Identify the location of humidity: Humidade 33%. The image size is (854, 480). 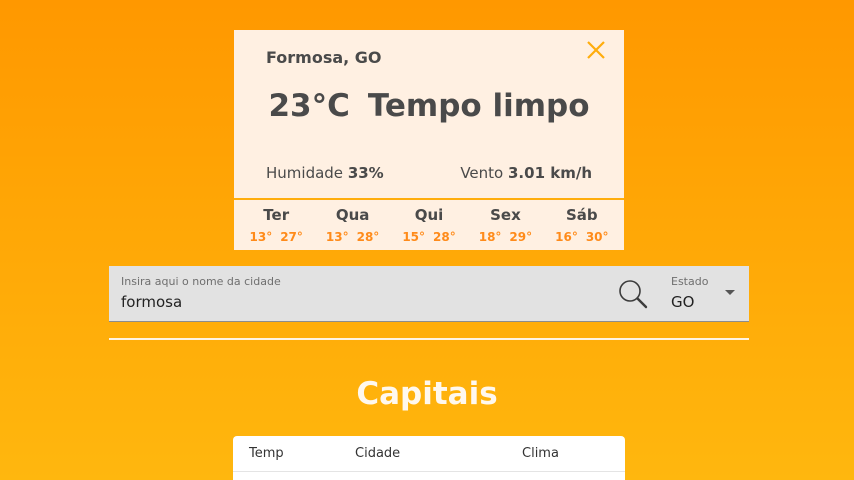
(325, 173).